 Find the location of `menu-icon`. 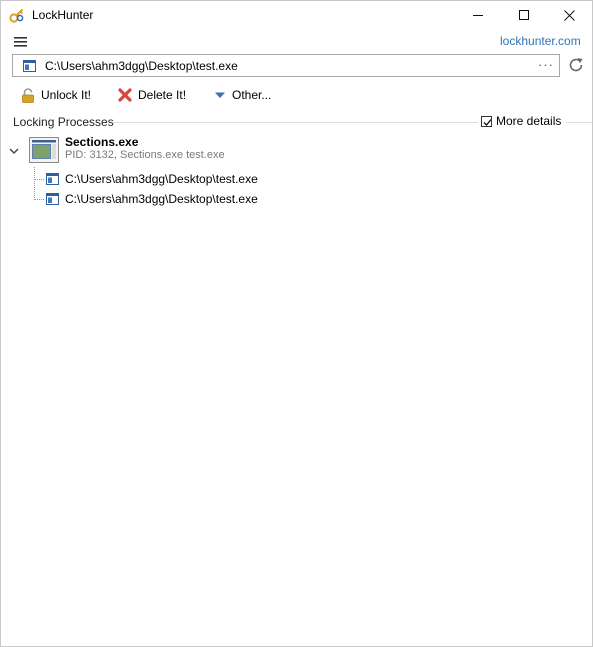

menu-icon is located at coordinates (20, 42).